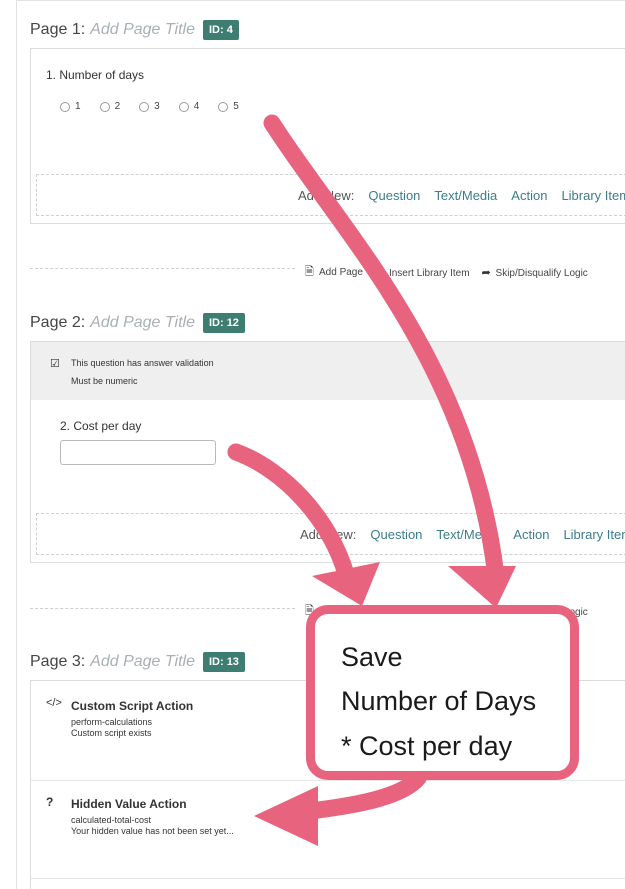  What do you see at coordinates (220, 30) in the screenshot?
I see `page-1-id-badge: ID: 4` at bounding box center [220, 30].